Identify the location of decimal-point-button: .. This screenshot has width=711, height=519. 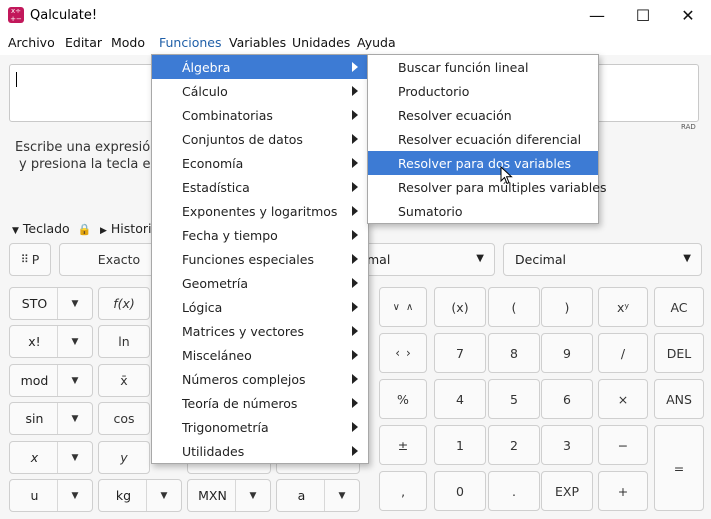
(514, 491).